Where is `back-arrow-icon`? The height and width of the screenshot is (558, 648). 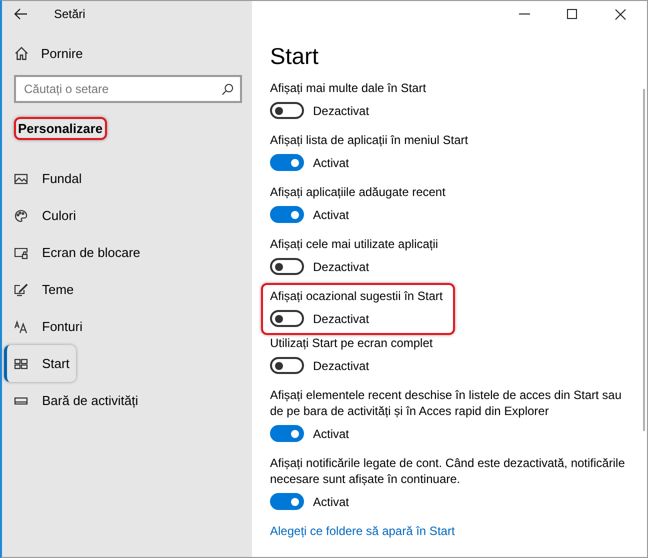
back-arrow-icon is located at coordinates (21, 14).